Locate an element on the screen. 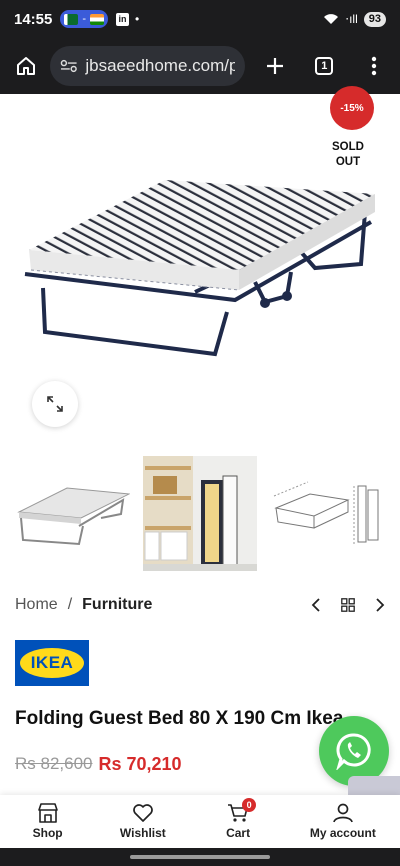 This screenshot has height=866, width=400. cart-count-badge: 0 is located at coordinates (249, 805).